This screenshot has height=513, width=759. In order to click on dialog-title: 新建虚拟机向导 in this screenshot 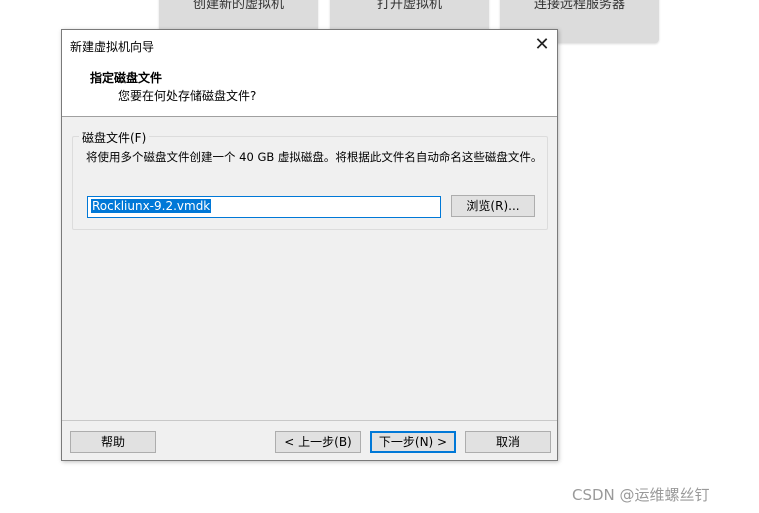, I will do `click(112, 47)`.